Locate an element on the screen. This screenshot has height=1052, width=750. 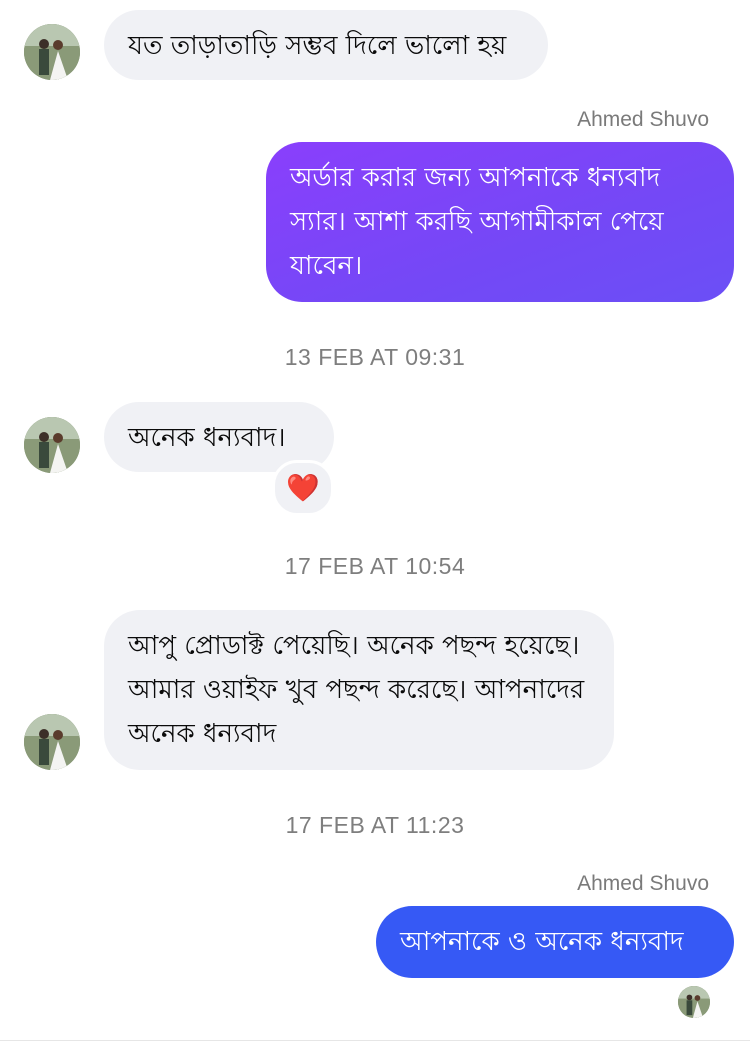
message-bubble-incoming: যত তাড়াতাড়ি সম্ভব দিলে ভালো হয় is located at coordinates (326, 45).